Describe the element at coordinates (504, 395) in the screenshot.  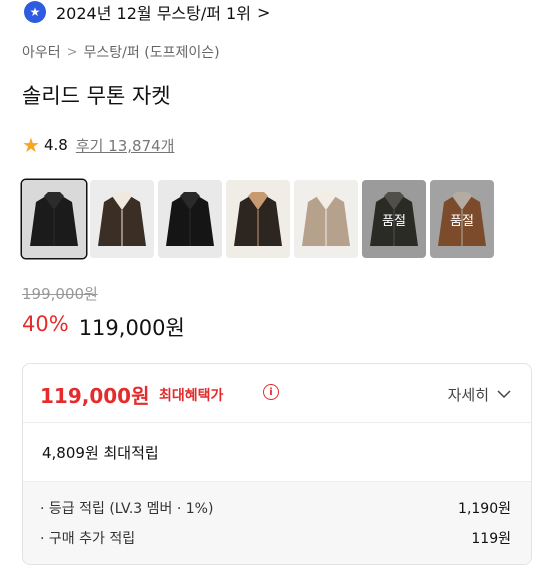
I see `chevron-down-icon` at that location.